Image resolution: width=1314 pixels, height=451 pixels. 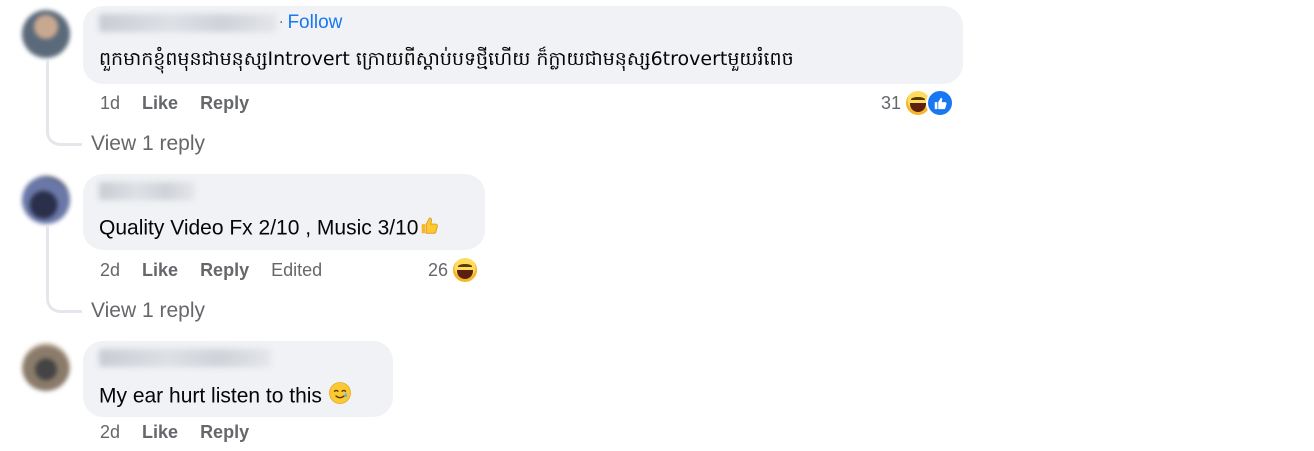 What do you see at coordinates (438, 269) in the screenshot?
I see `reaction-count: 26` at bounding box center [438, 269].